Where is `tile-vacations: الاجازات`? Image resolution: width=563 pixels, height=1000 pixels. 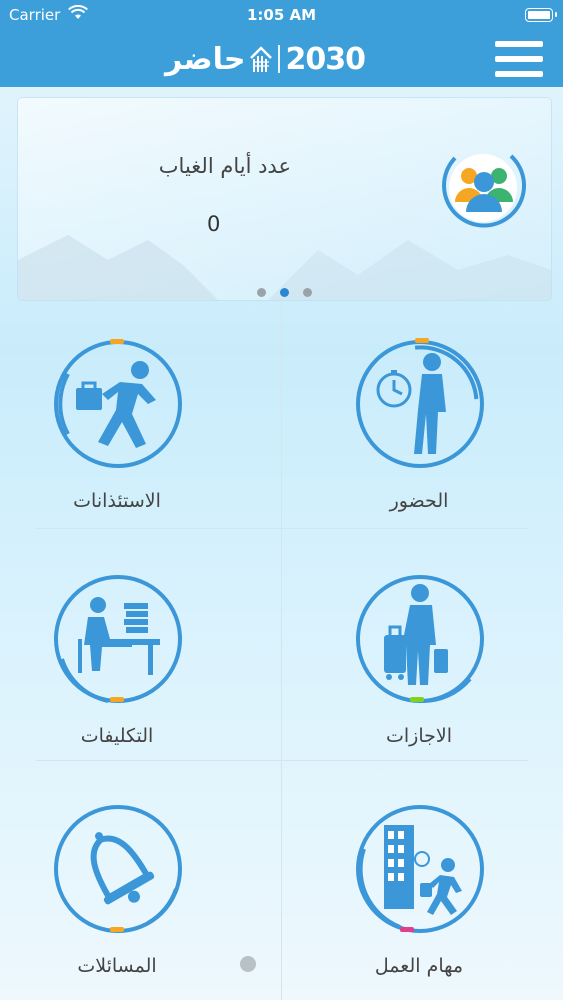 tile-vacations: الاجازات is located at coordinates (419, 641).